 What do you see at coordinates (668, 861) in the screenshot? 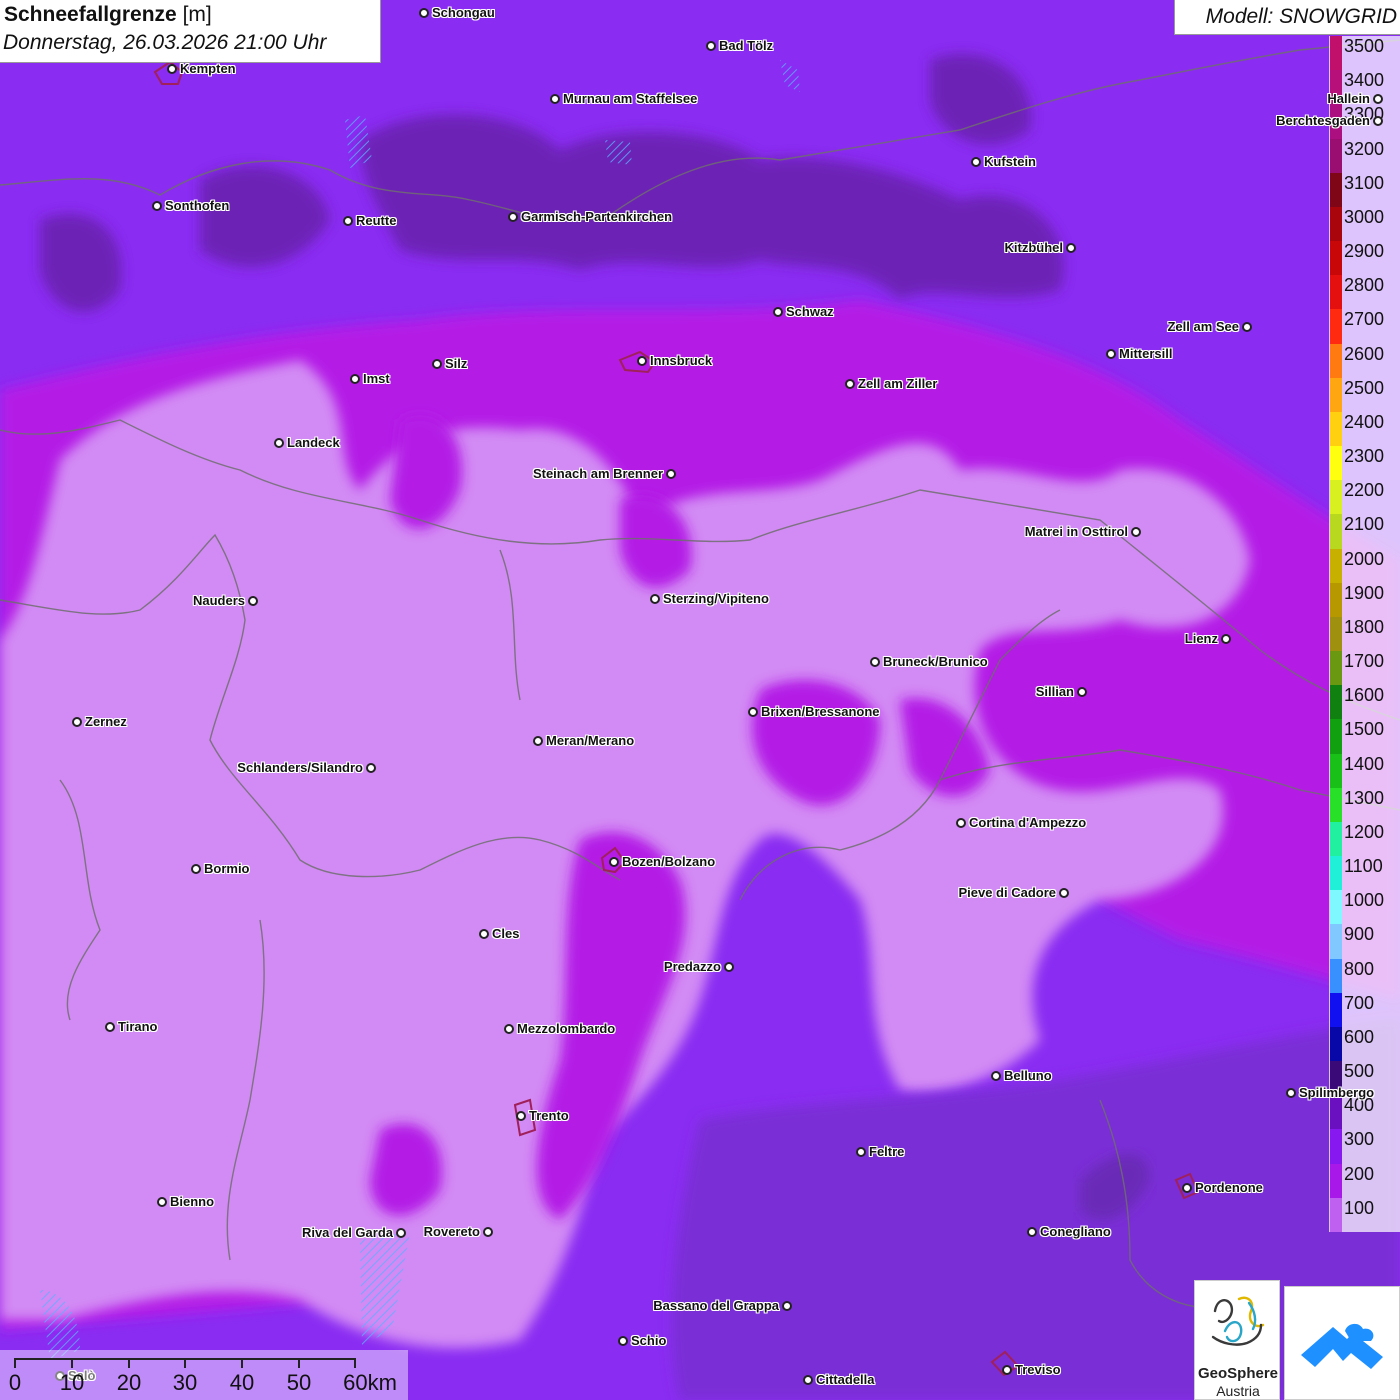
I see `city-label: Bozen/Bolzano` at bounding box center [668, 861].